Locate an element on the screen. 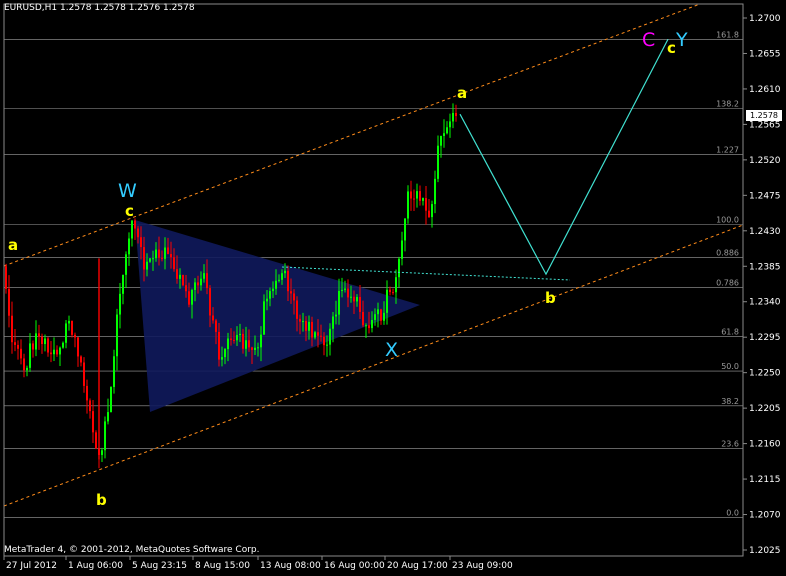 This screenshot has width=786, height=576. x-tick-label: 5 Aug 23:15 is located at coordinates (159, 566).